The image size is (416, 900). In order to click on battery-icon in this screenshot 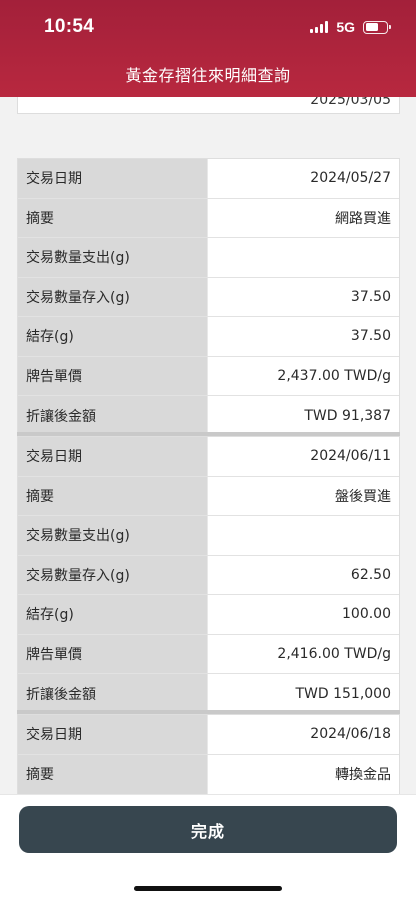, I will do `click(377, 27)`.